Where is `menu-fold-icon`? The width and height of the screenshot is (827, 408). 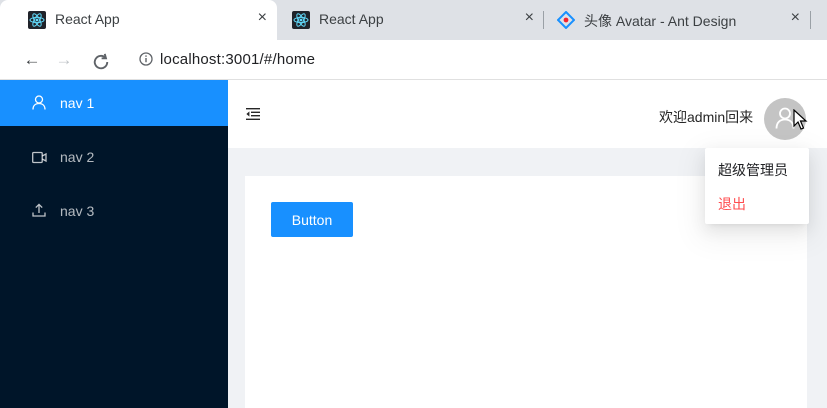 menu-fold-icon is located at coordinates (253, 114).